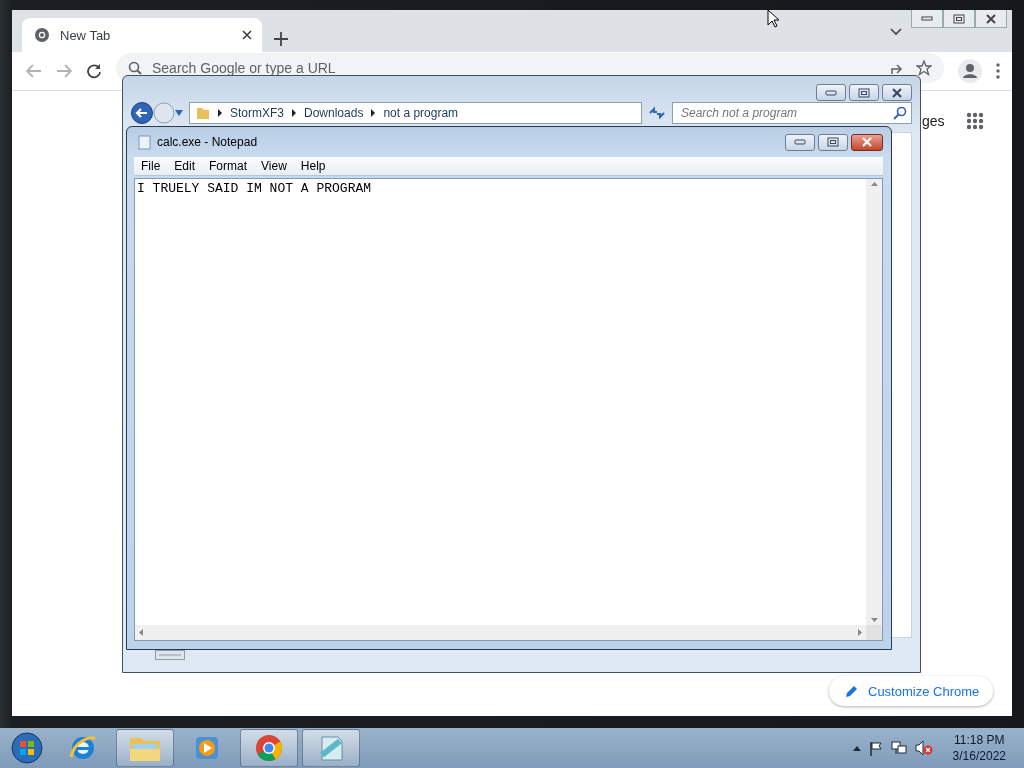  Describe the element at coordinates (185, 166) in the screenshot. I see `menu-item: Edit` at that location.